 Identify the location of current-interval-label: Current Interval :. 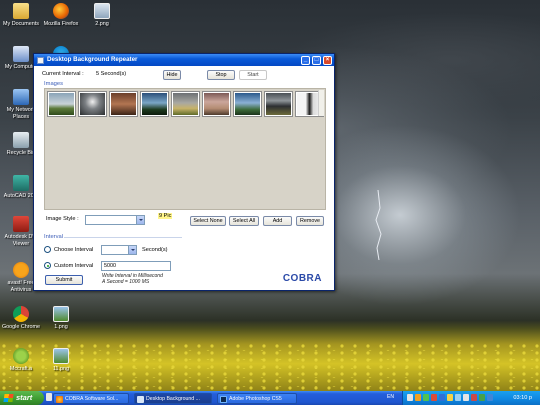
(63, 74).